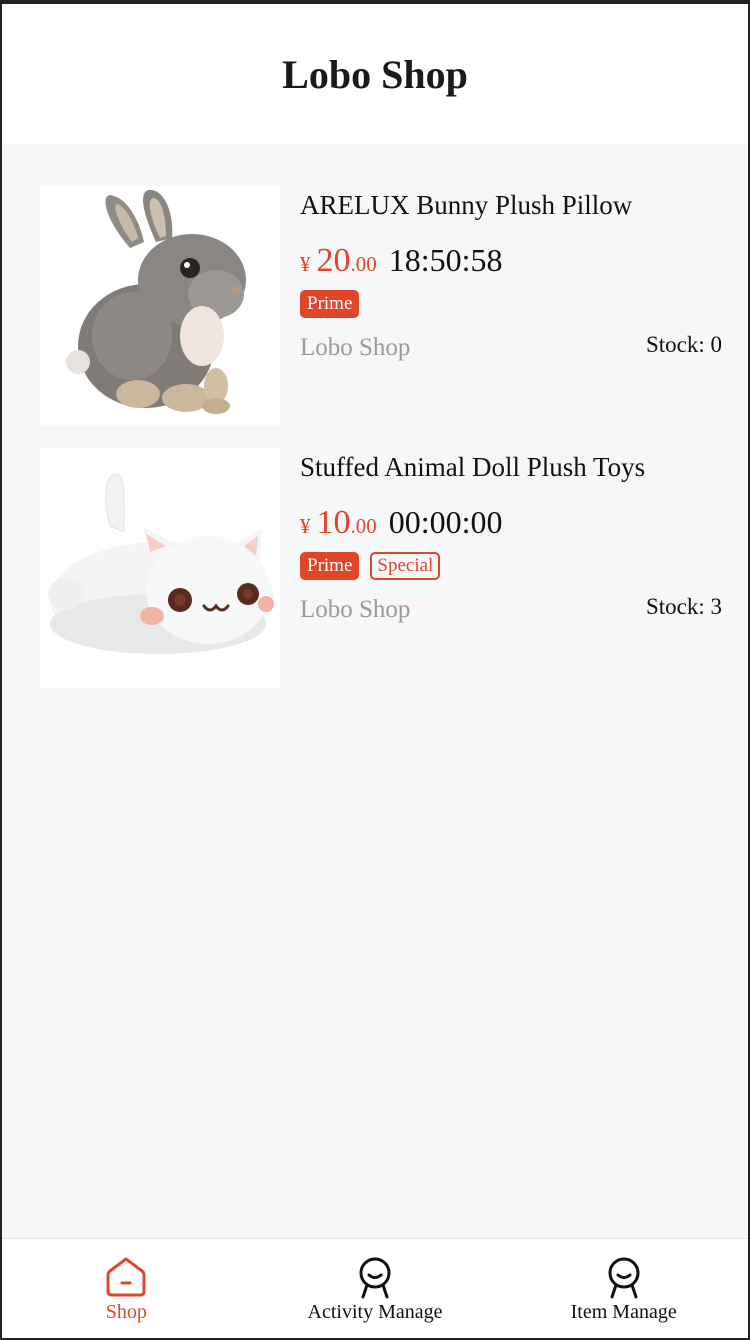 Image resolution: width=750 pixels, height=1340 pixels. I want to click on special-tag: Special, so click(405, 566).